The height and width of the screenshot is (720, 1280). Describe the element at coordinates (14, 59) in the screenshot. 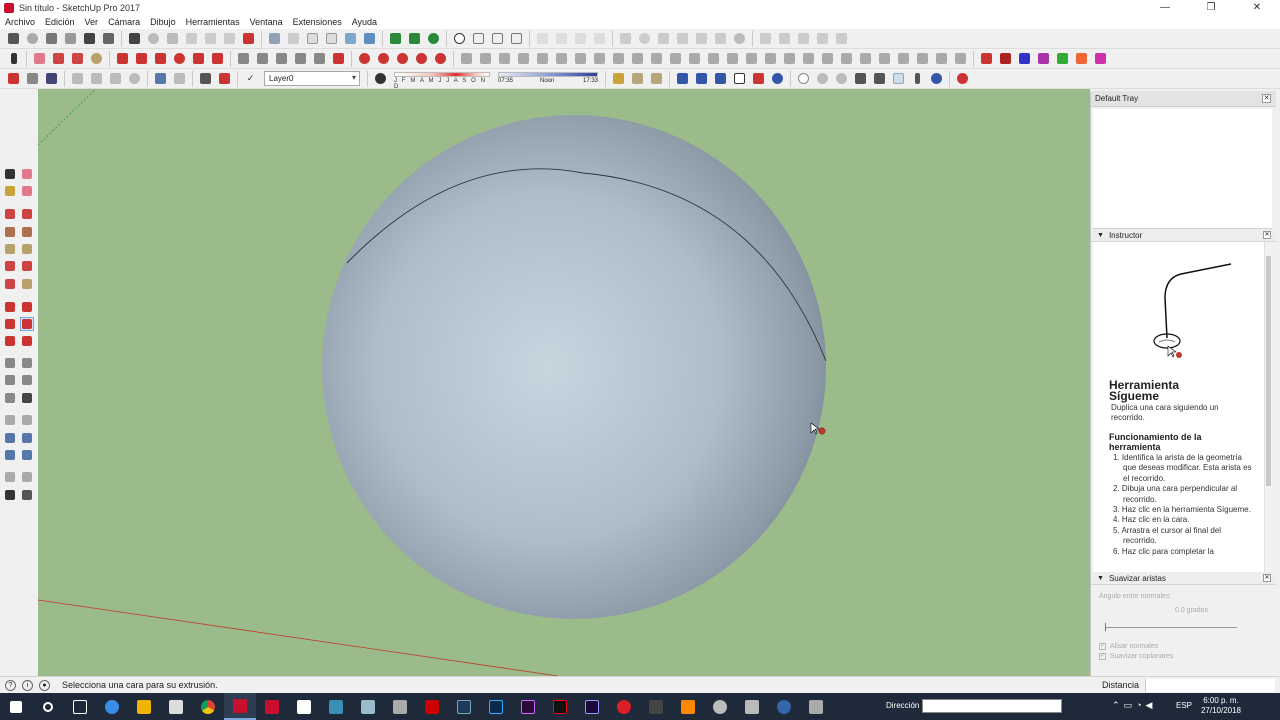

I see `select-arrow-icon` at that location.